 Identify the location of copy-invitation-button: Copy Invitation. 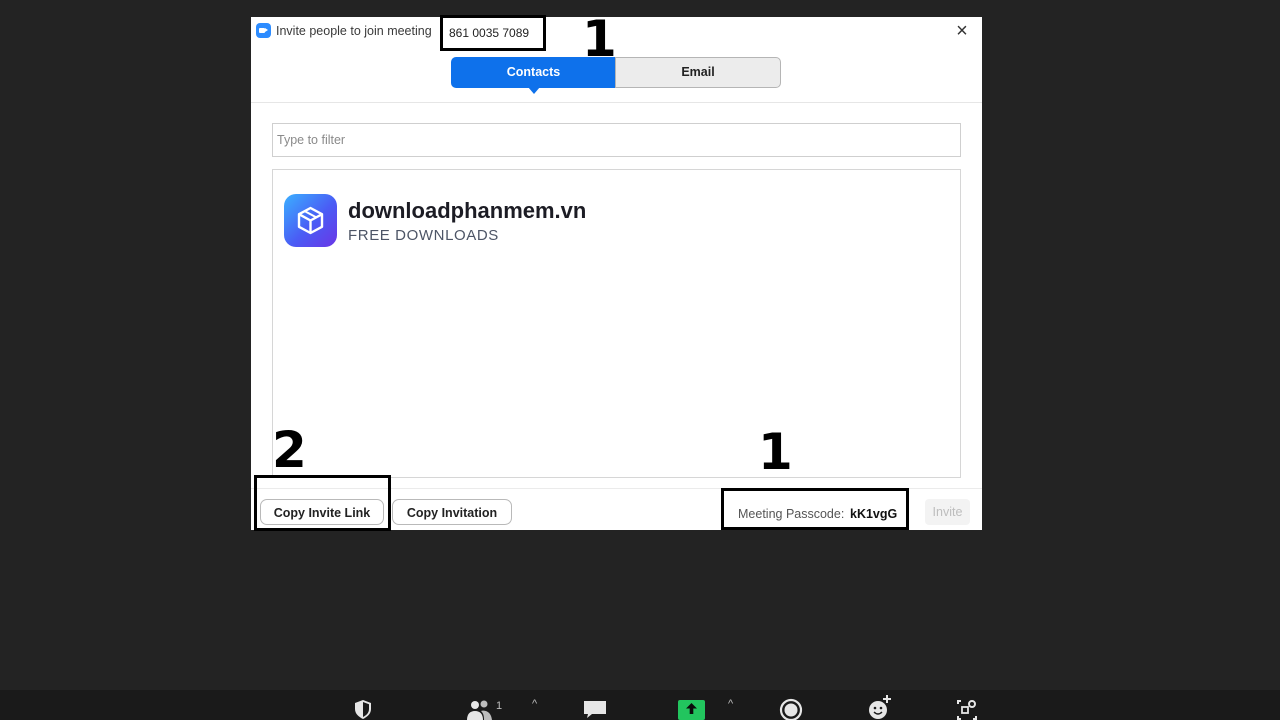
(452, 512).